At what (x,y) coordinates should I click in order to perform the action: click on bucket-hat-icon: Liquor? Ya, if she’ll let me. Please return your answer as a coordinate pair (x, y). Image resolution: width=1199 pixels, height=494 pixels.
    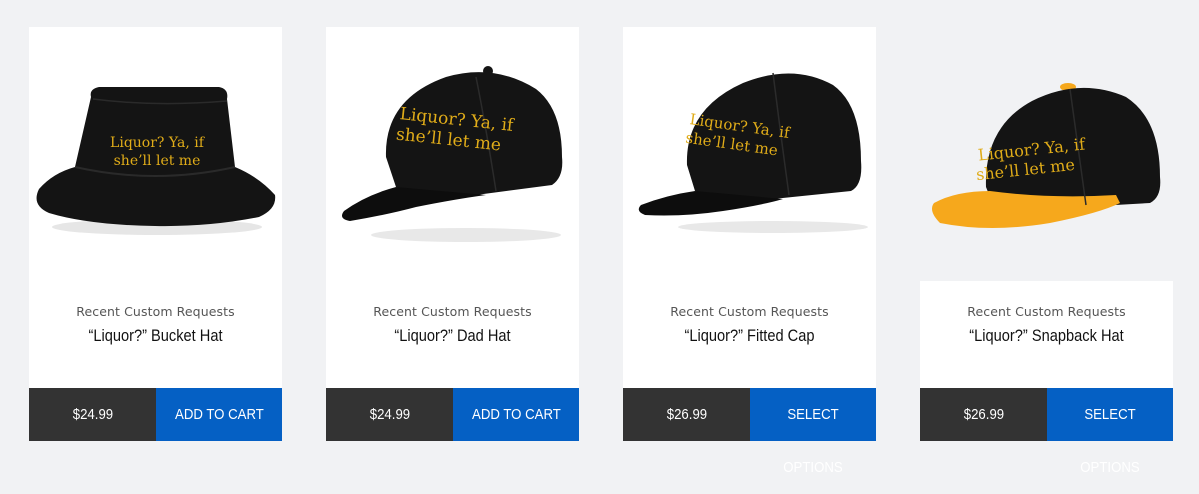
    Looking at the image, I should click on (156, 161).